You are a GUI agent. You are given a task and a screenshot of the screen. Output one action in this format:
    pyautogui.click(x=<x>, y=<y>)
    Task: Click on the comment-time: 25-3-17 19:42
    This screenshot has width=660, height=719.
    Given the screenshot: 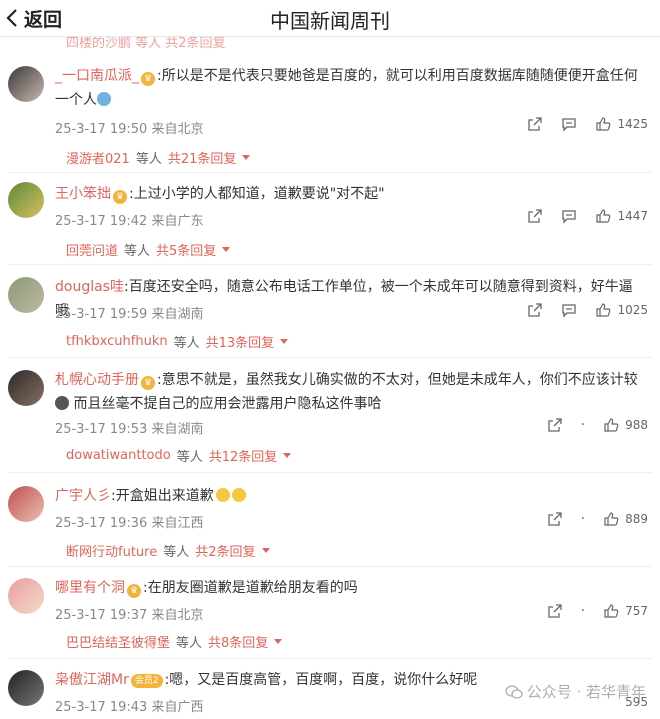 What is the action you would take?
    pyautogui.click(x=101, y=221)
    